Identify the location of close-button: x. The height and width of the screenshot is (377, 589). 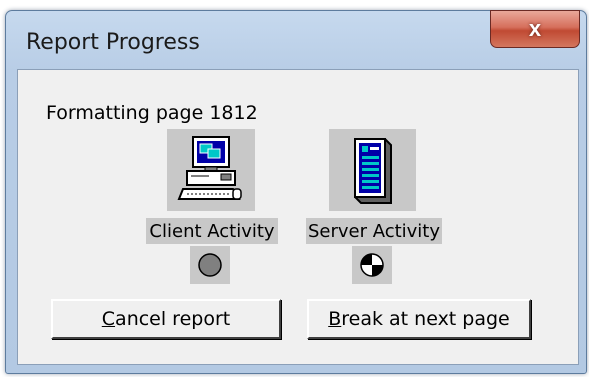
(535, 29).